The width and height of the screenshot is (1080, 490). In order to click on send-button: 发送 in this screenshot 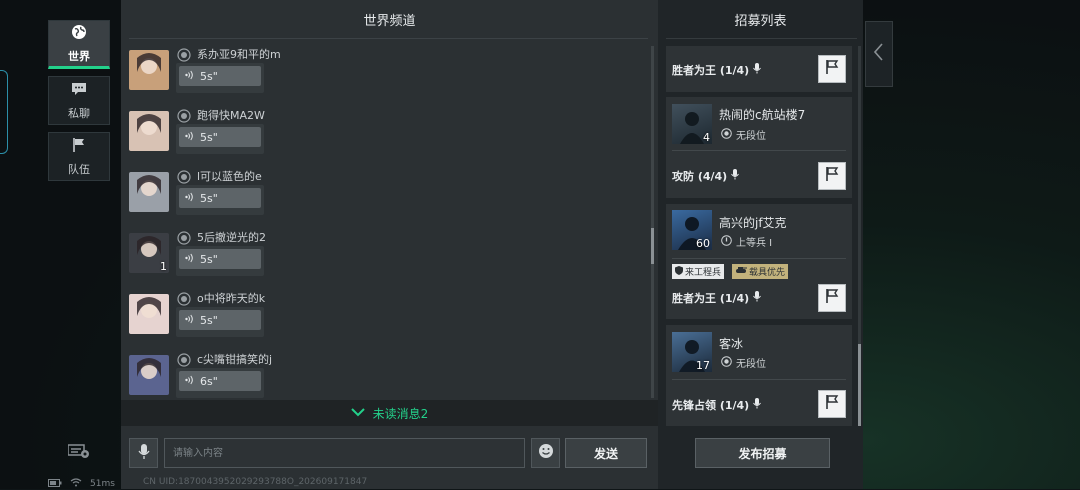, I will do `click(606, 453)`.